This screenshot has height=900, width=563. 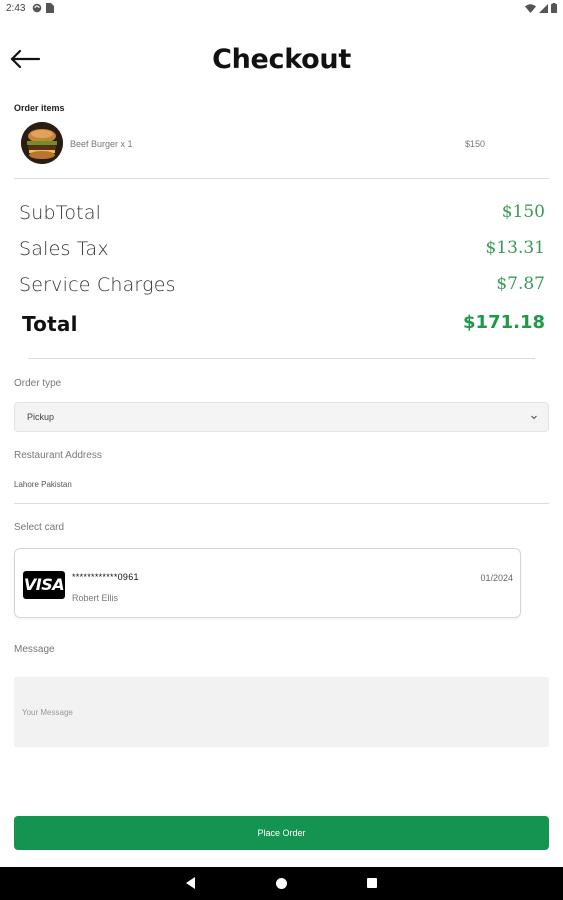 What do you see at coordinates (64, 249) in the screenshot?
I see `sales-tax-label: Sales Tax` at bounding box center [64, 249].